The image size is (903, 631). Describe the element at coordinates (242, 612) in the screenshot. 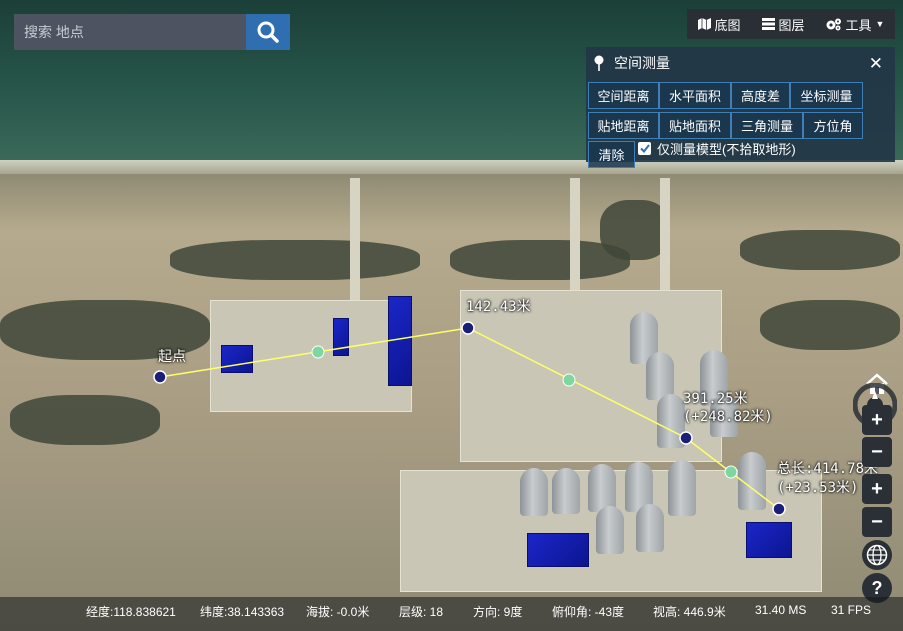

I see `status-latitude: 纬度:38.143363` at that location.